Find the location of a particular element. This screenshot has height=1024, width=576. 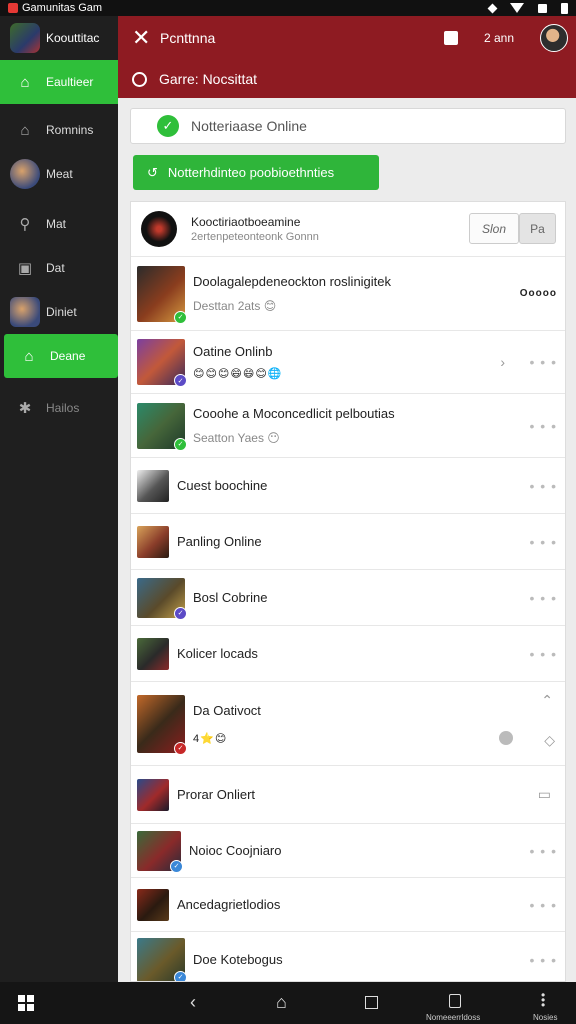

item-subtitle: Desttan 2ats 😊 is located at coordinates (235, 306).